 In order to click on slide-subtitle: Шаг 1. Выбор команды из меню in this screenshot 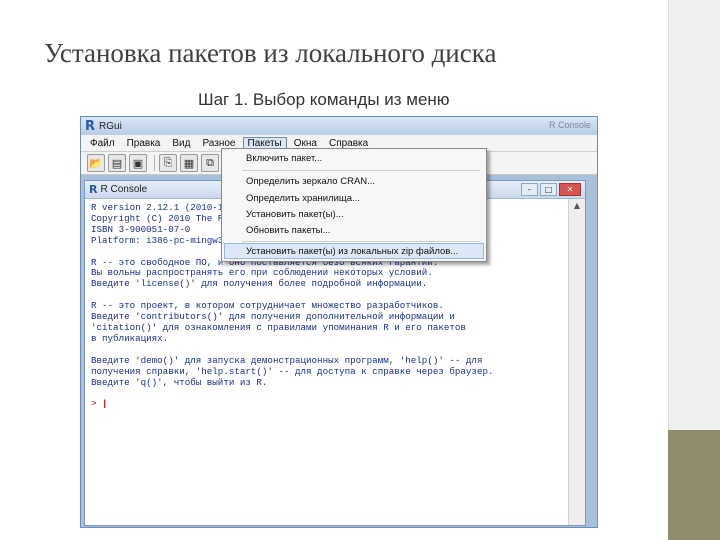, I will do `click(324, 99)`.